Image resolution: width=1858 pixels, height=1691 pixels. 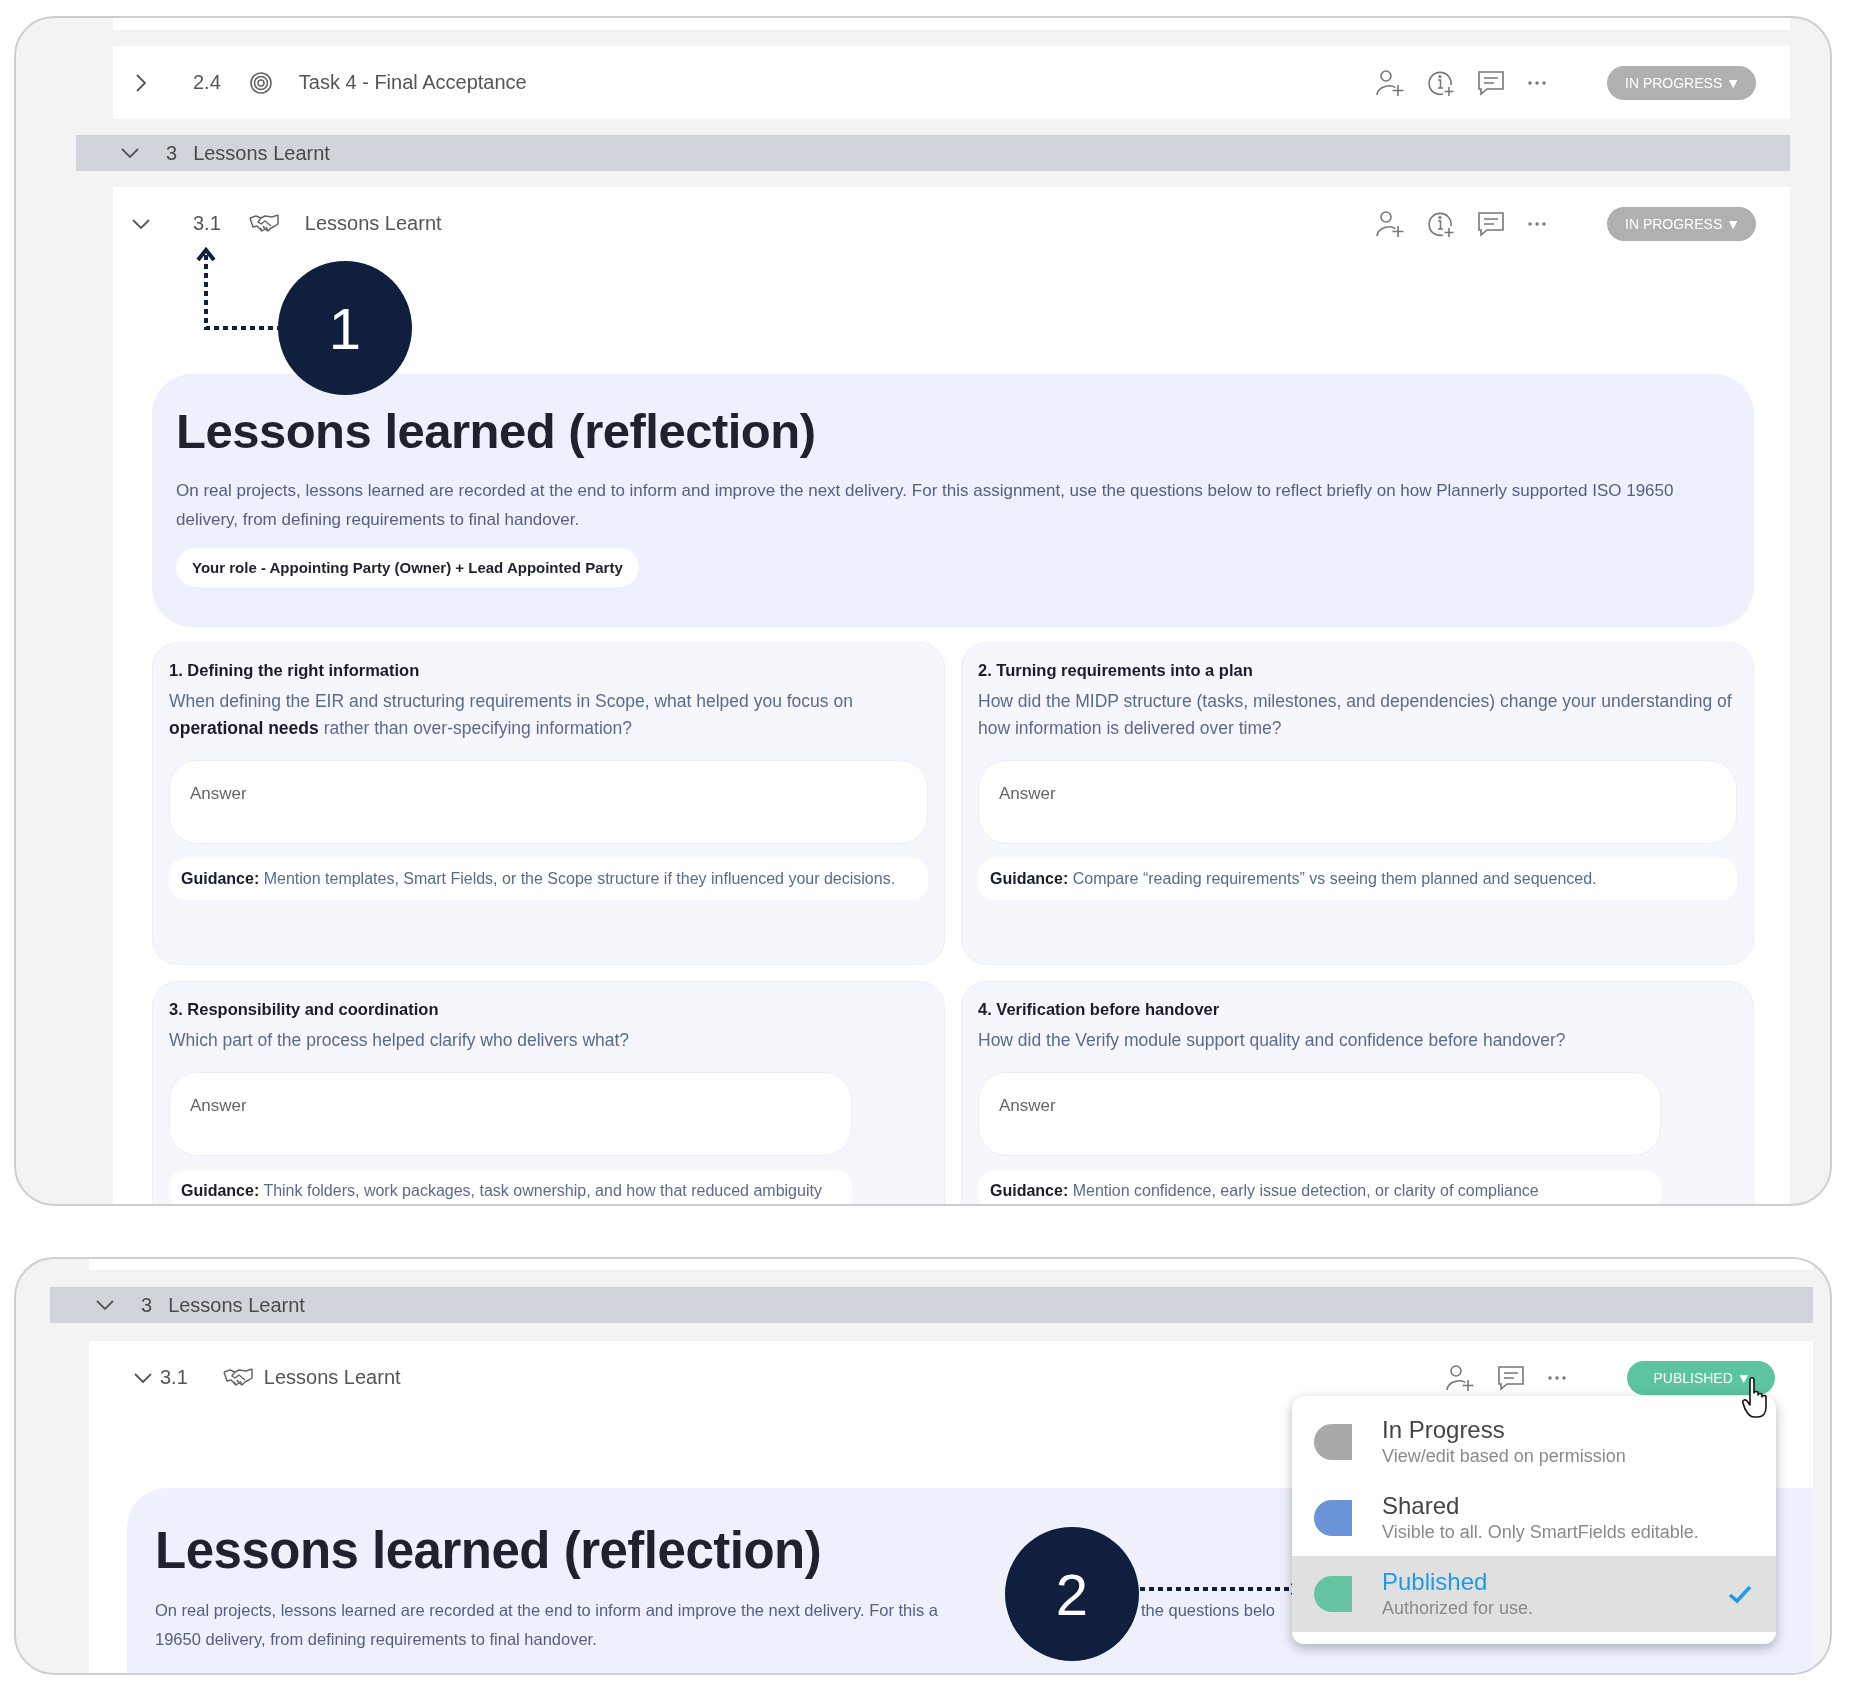 What do you see at coordinates (1458, 1608) in the screenshot?
I see `status-description: Authorized for use.` at bounding box center [1458, 1608].